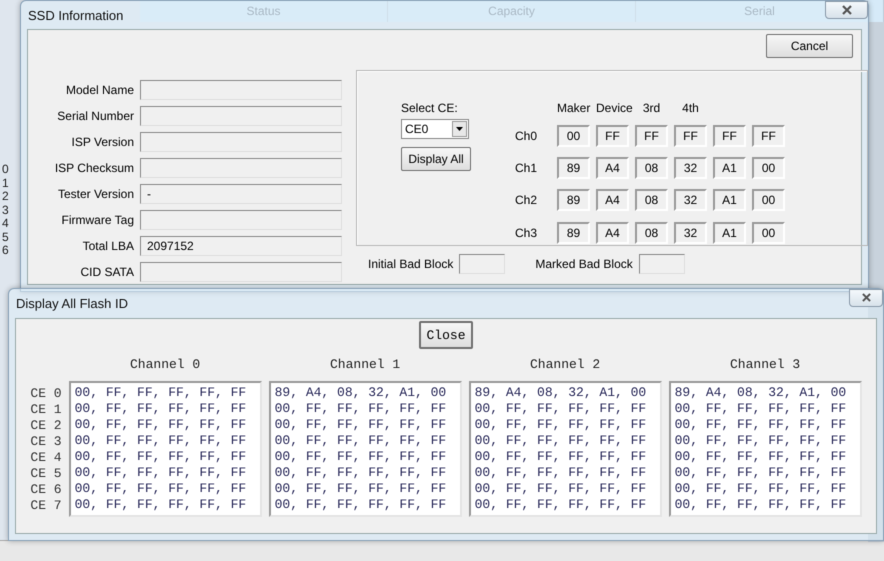  Describe the element at coordinates (46, 426) in the screenshot. I see `ce-label: CE 2` at that location.